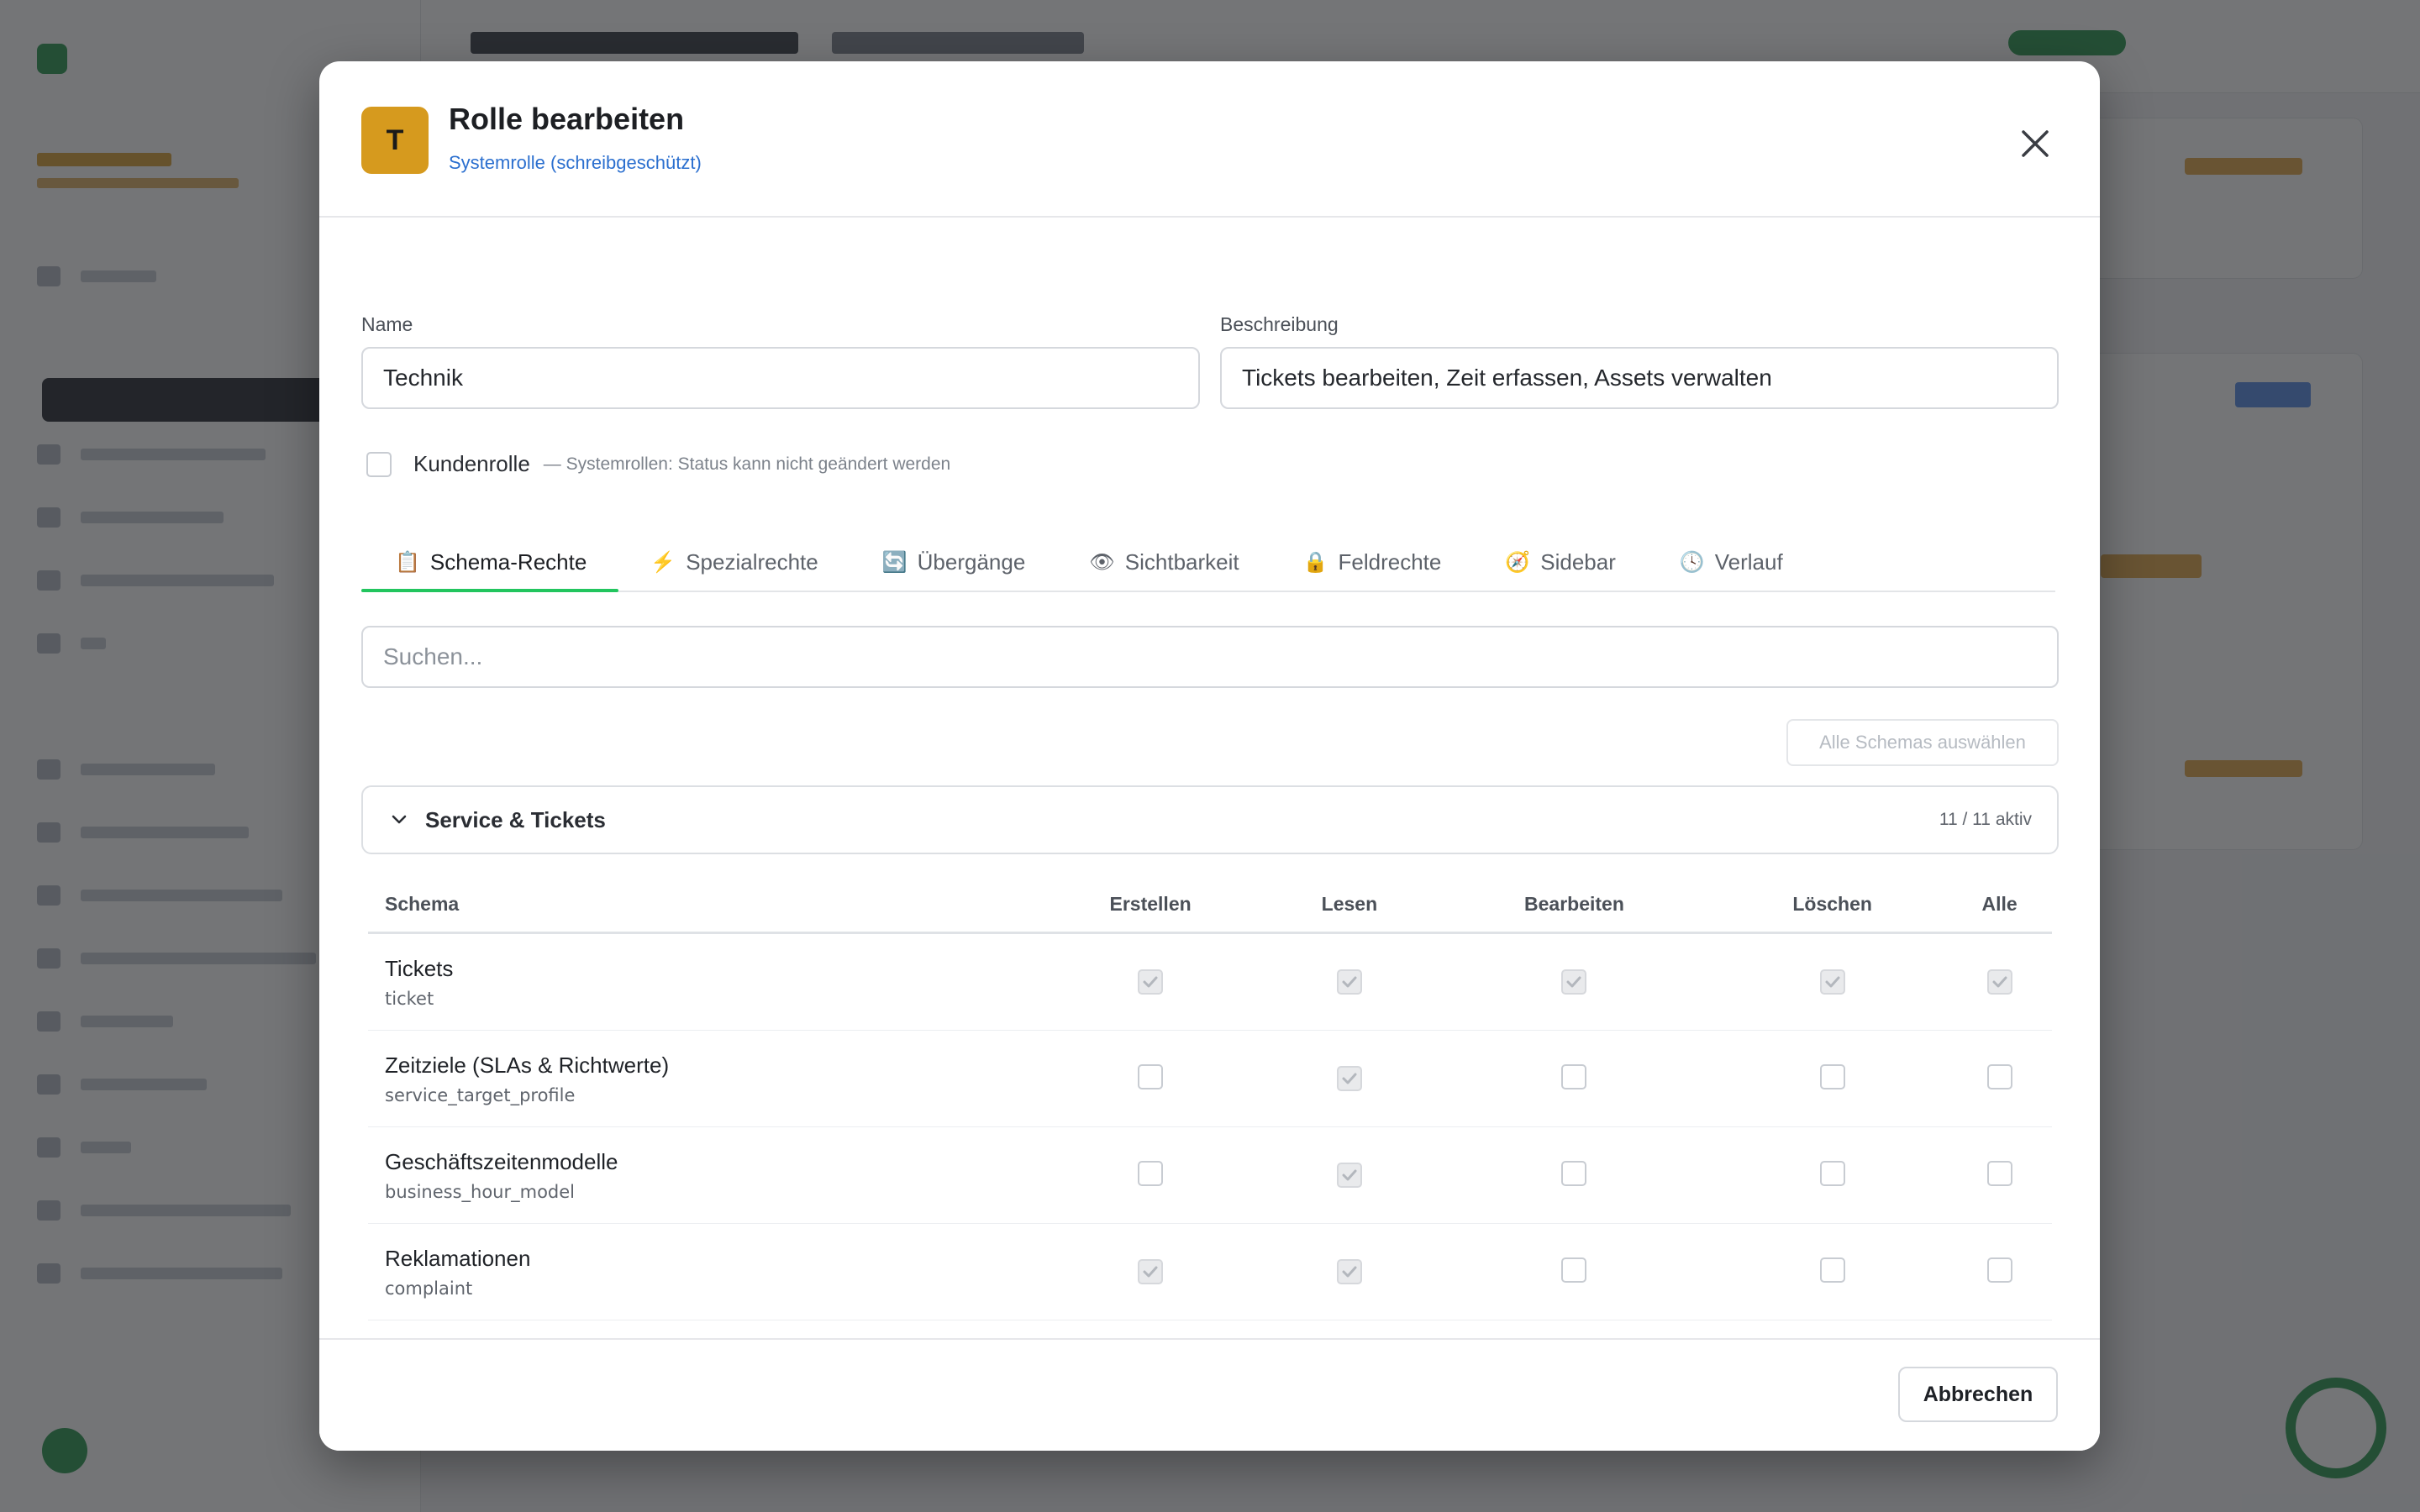  I want to click on table-row: Tickets ticket, so click(1210, 981).